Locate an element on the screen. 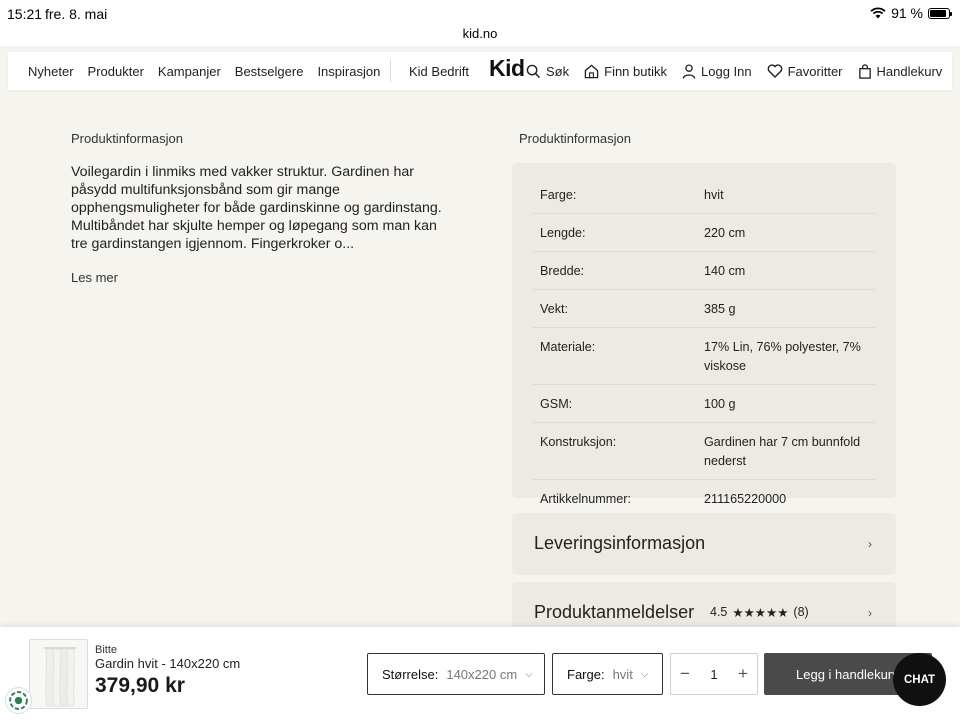 This screenshot has width=960, height=720. delivery-accordion: Leveringsinformasjon › is located at coordinates (704, 544).